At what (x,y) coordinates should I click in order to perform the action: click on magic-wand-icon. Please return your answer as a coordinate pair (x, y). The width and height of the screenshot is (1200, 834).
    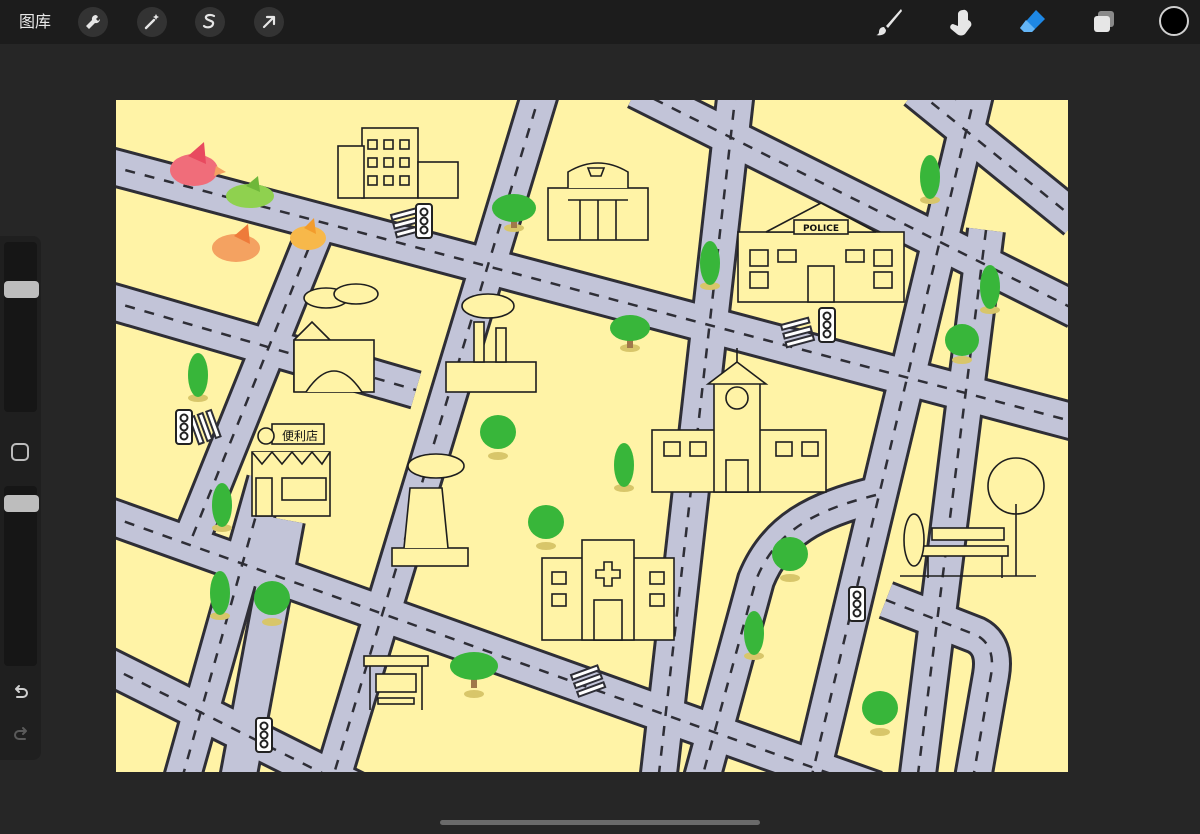
    Looking at the image, I should click on (151, 22).